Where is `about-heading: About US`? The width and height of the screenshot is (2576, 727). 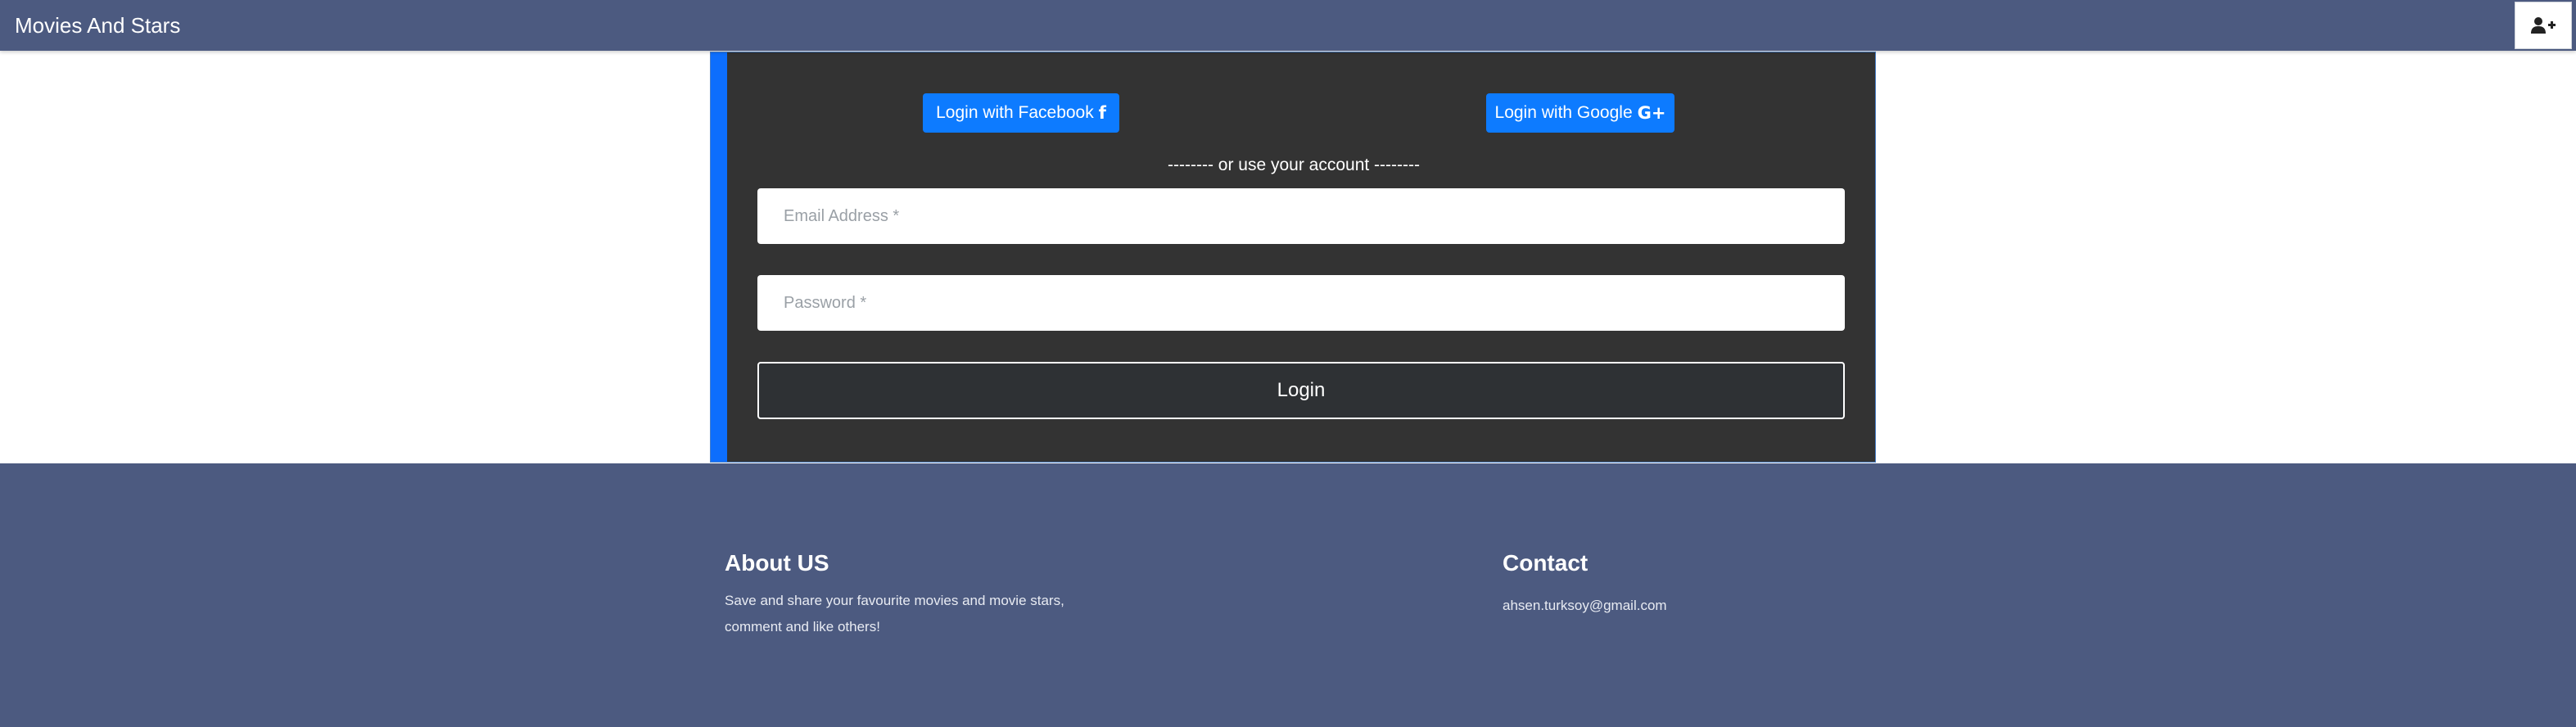 about-heading: About US is located at coordinates (777, 563).